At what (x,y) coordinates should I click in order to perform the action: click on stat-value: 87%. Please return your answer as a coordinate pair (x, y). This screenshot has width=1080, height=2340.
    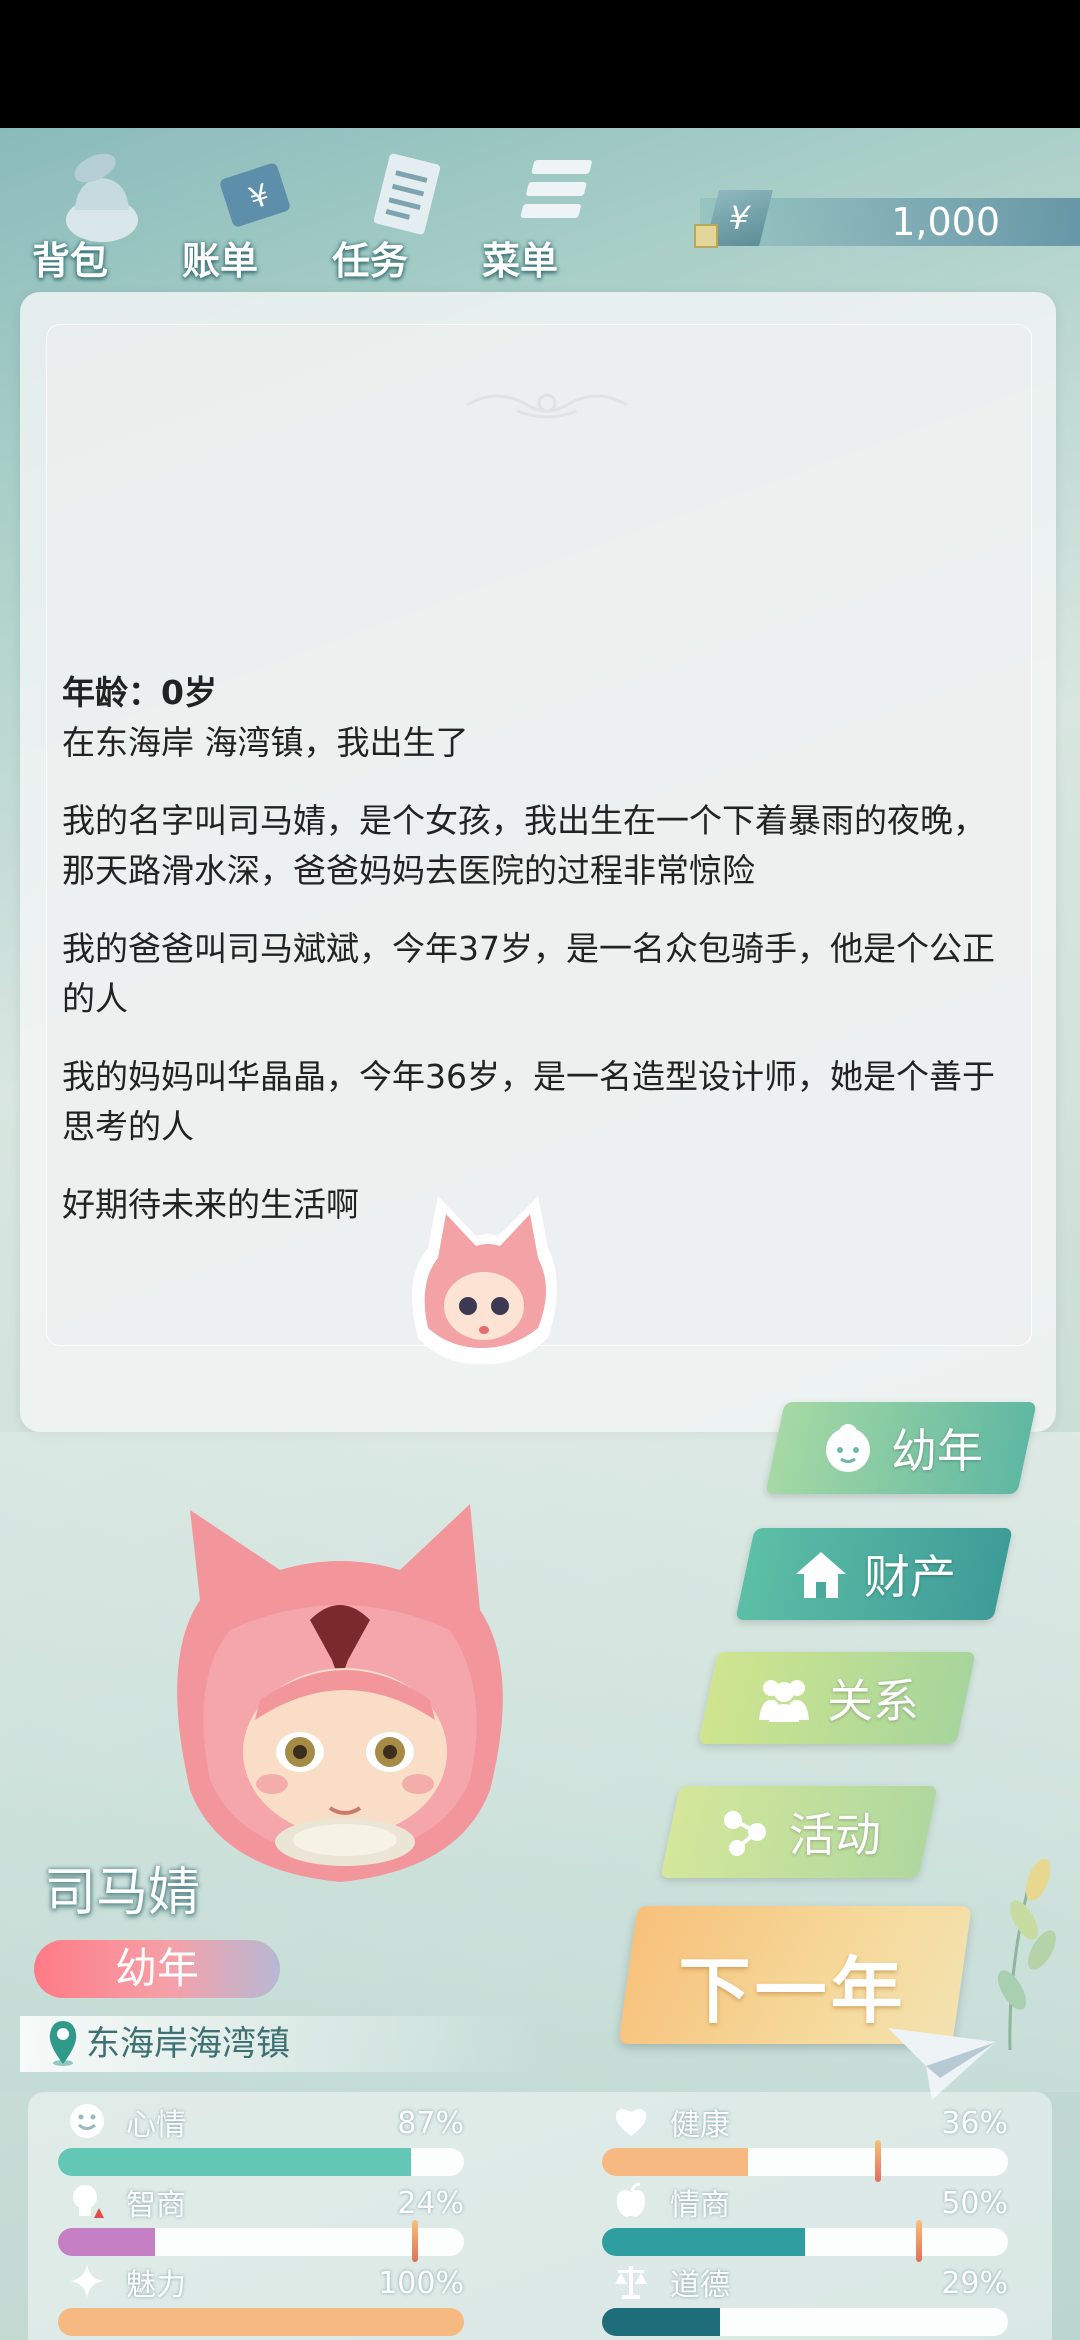
    Looking at the image, I should click on (430, 2123).